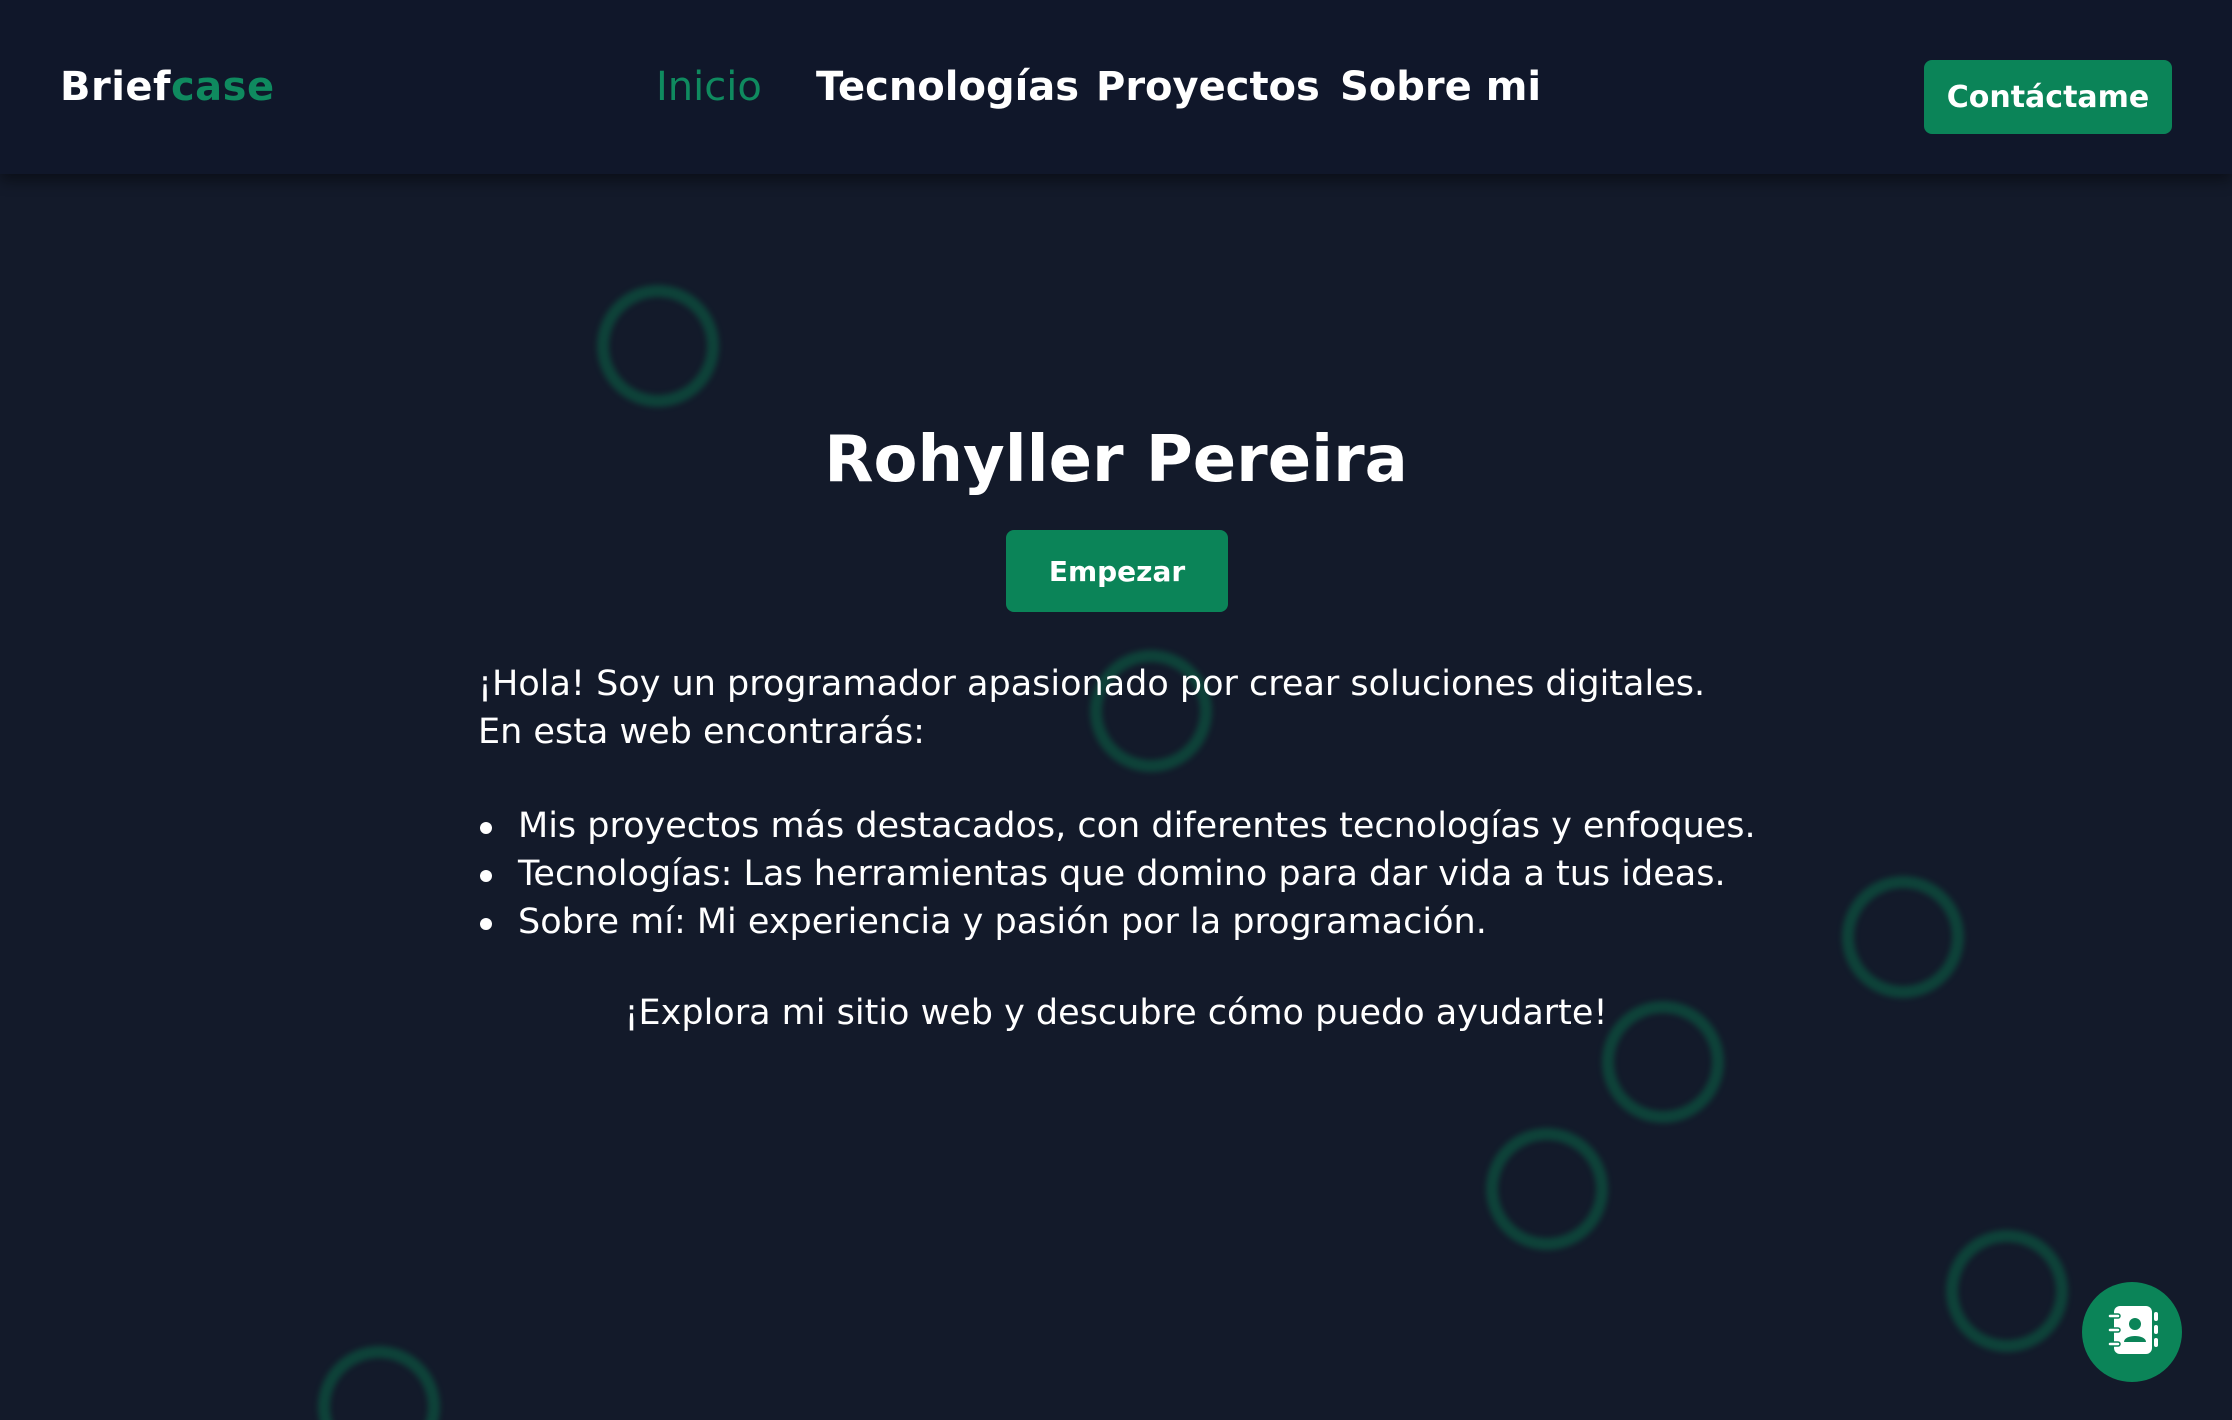 The width and height of the screenshot is (2232, 1420). I want to click on contact-button: Contáctame, so click(2048, 97).